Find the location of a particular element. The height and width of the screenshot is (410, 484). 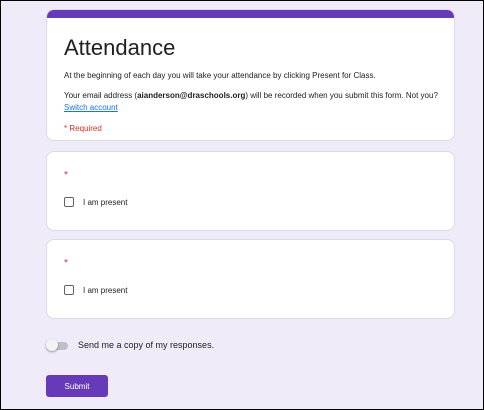

submit-button: Submit is located at coordinates (77, 386).